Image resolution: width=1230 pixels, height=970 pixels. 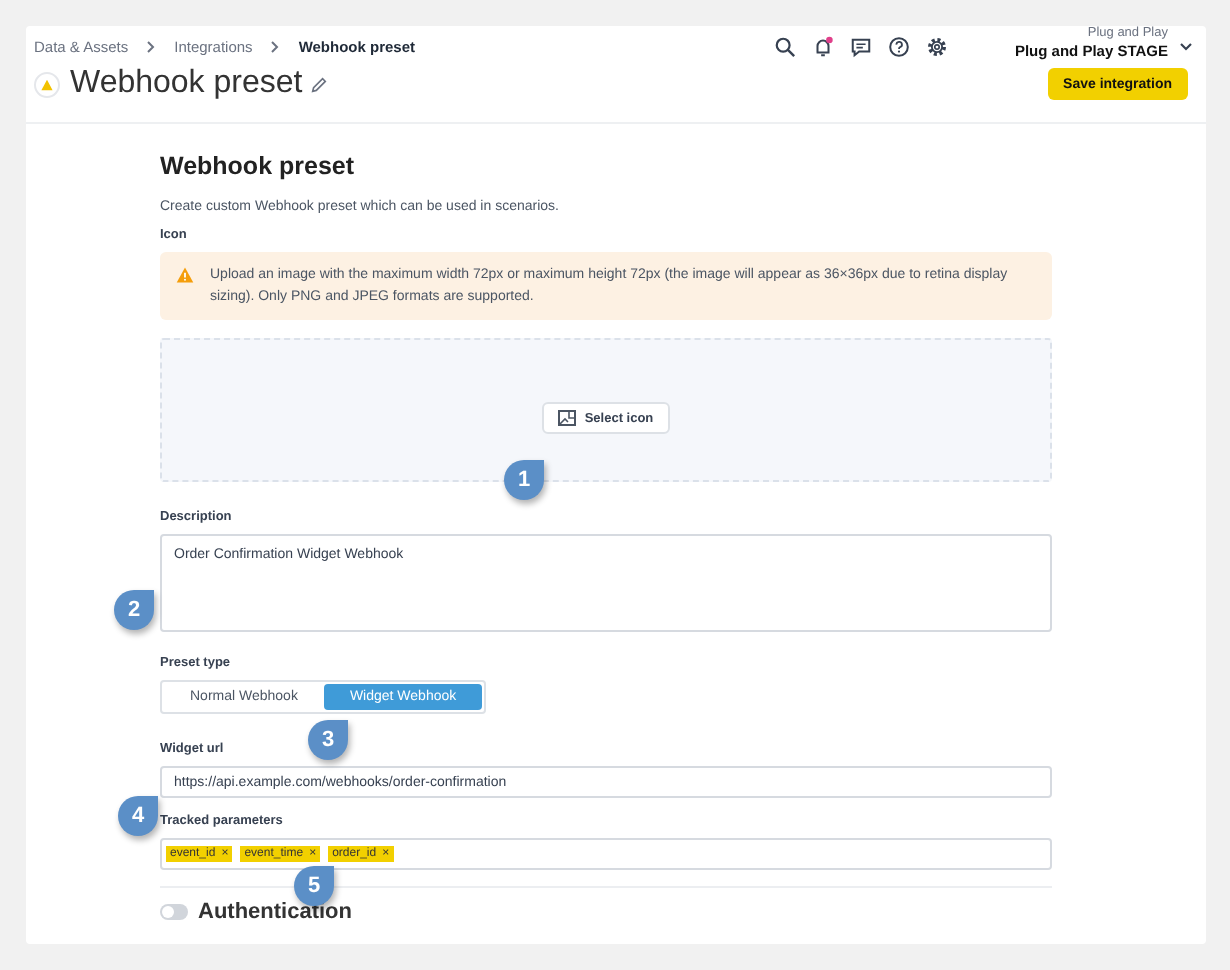 What do you see at coordinates (899, 46) in the screenshot?
I see `help-icon` at bounding box center [899, 46].